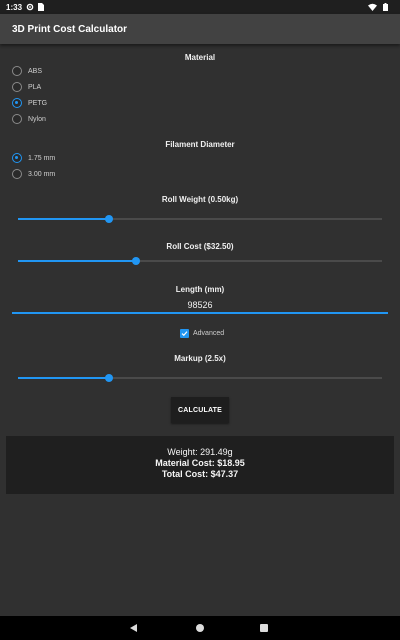  Describe the element at coordinates (30, 7) in the screenshot. I see `settings-icon` at that location.